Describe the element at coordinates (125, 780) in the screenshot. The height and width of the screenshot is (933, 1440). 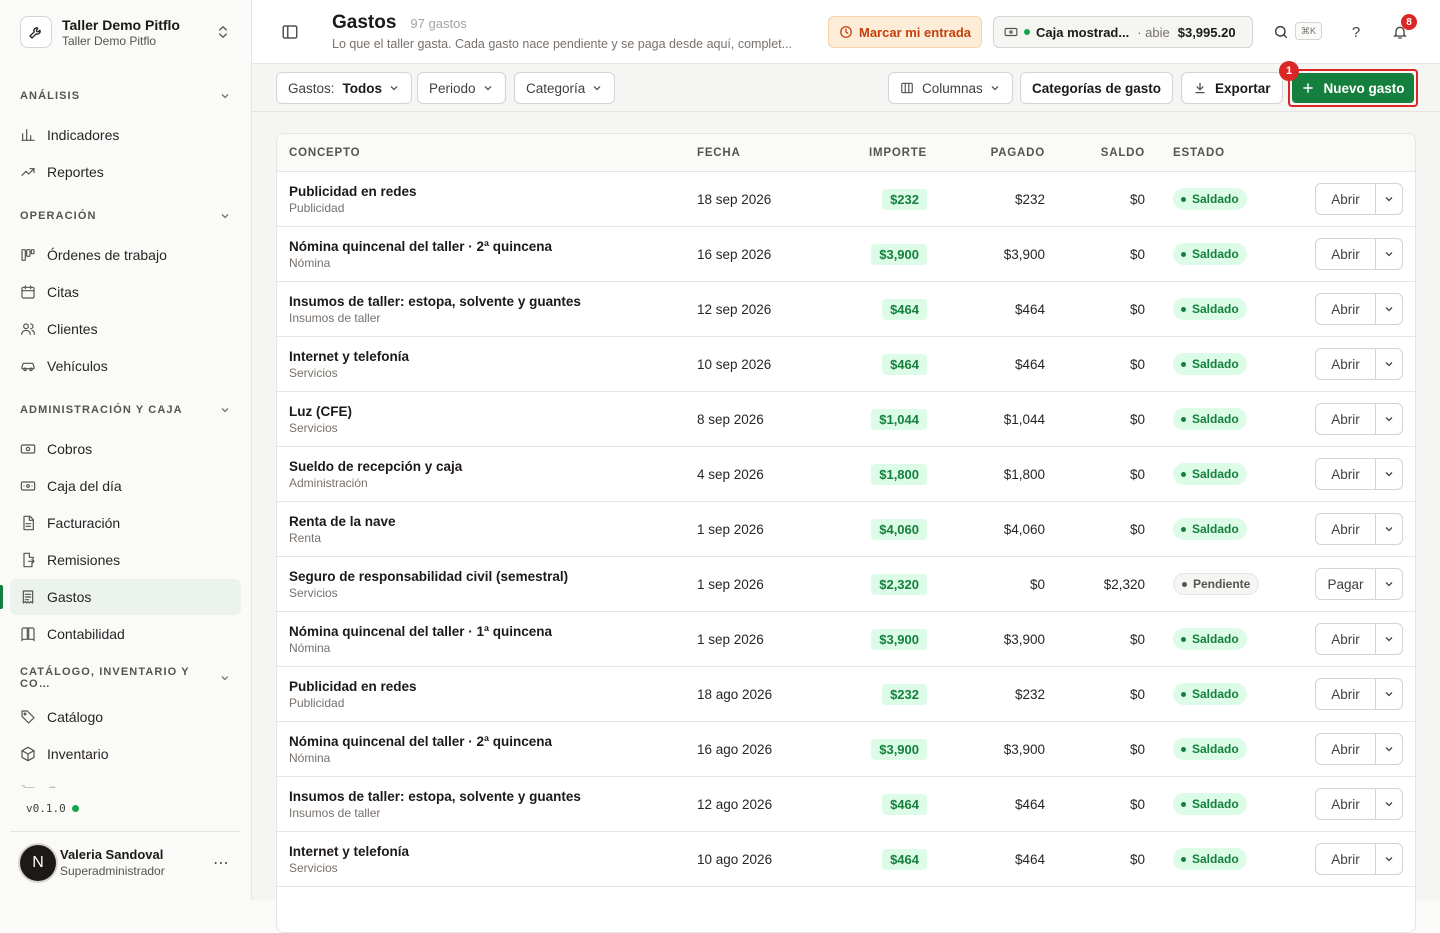
I see `sidebar-item-compras: Compras` at that location.